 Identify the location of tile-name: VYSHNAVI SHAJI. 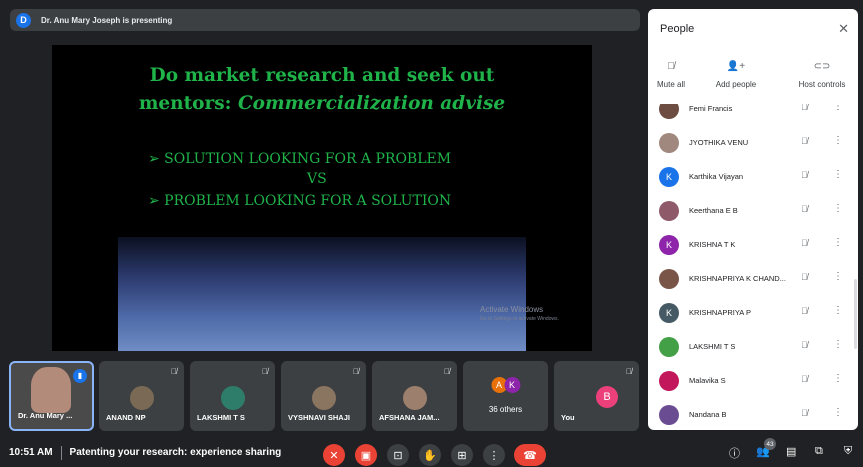
(319, 417).